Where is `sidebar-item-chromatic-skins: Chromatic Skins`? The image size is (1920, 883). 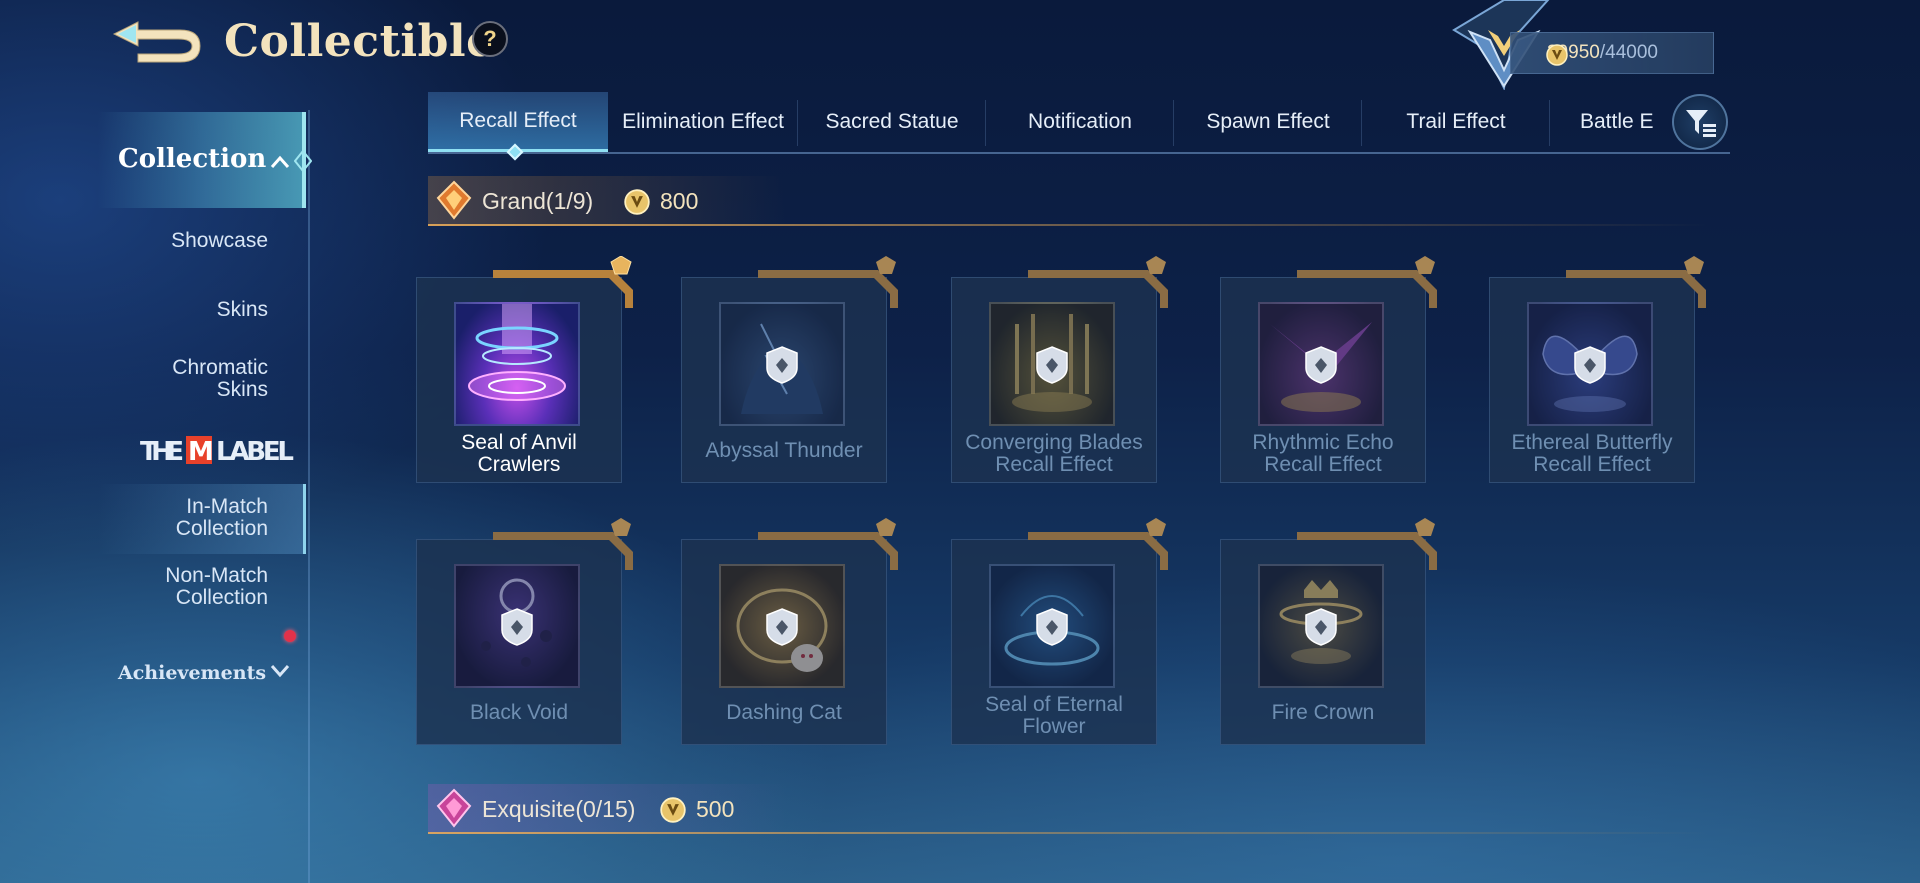 sidebar-item-chromatic-skins: Chromatic Skins is located at coordinates (213, 379).